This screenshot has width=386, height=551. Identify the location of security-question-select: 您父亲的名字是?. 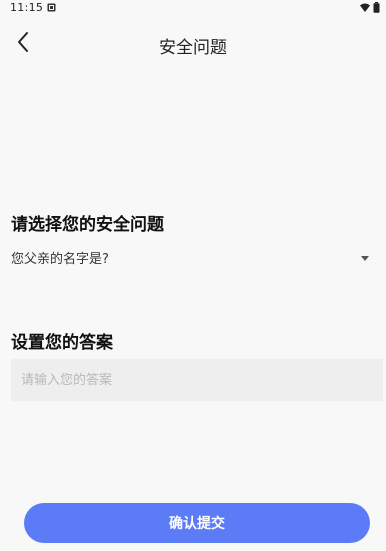
(192, 258).